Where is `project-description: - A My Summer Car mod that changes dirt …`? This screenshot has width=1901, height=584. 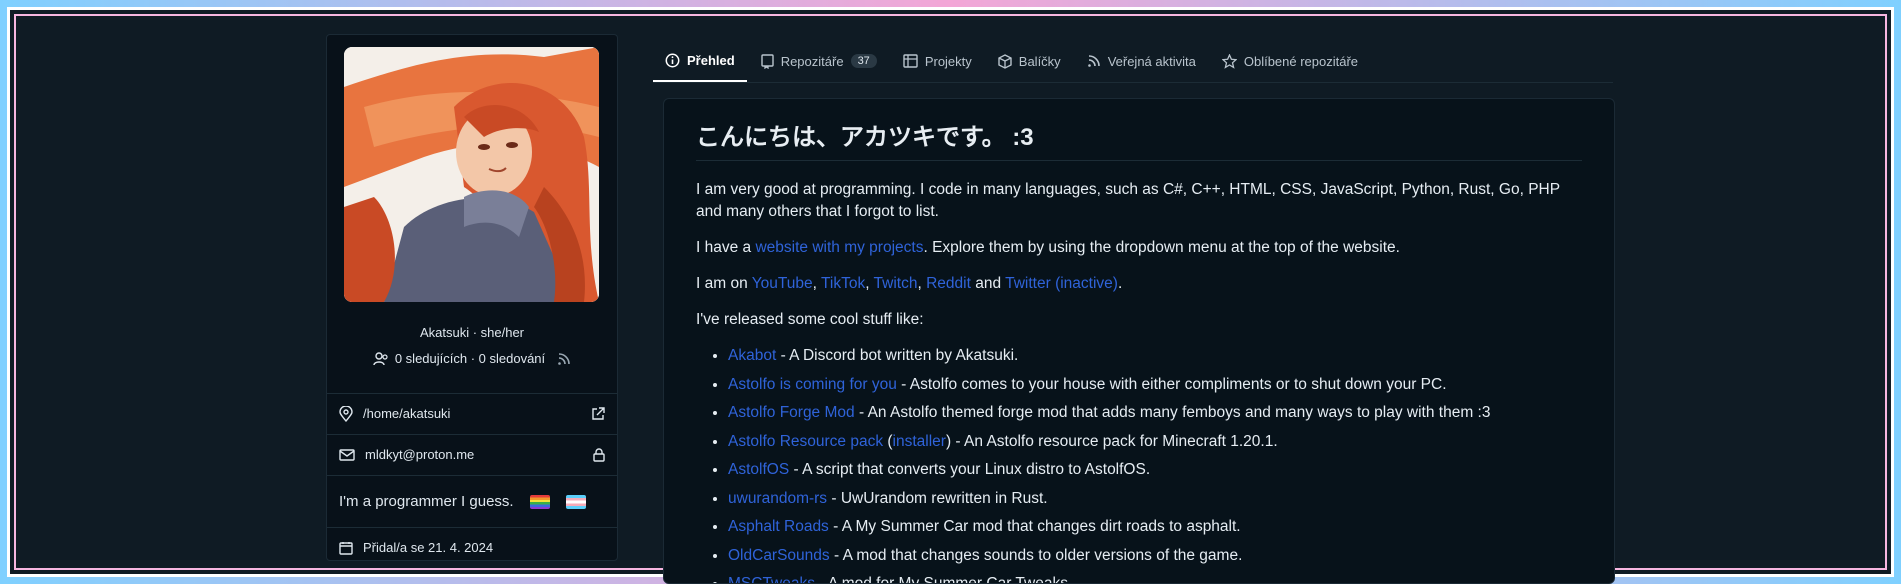
project-description: - A My Summer Car mod that changes dirt … is located at coordinates (1034, 526).